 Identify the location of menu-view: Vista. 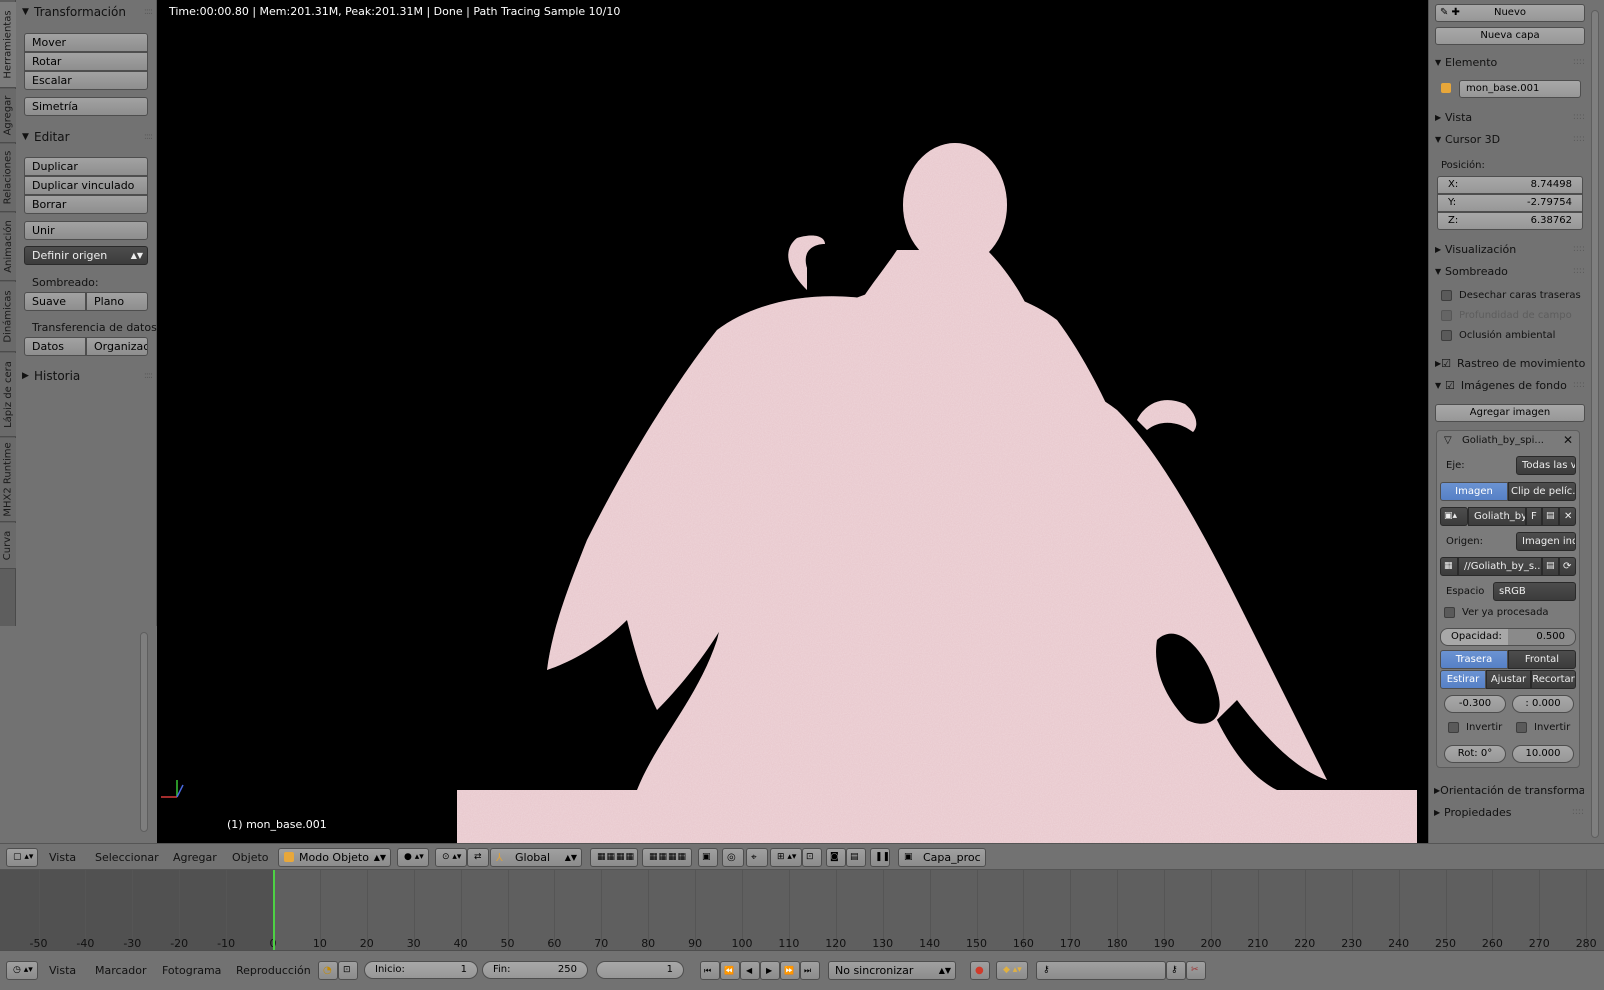
(62, 857).